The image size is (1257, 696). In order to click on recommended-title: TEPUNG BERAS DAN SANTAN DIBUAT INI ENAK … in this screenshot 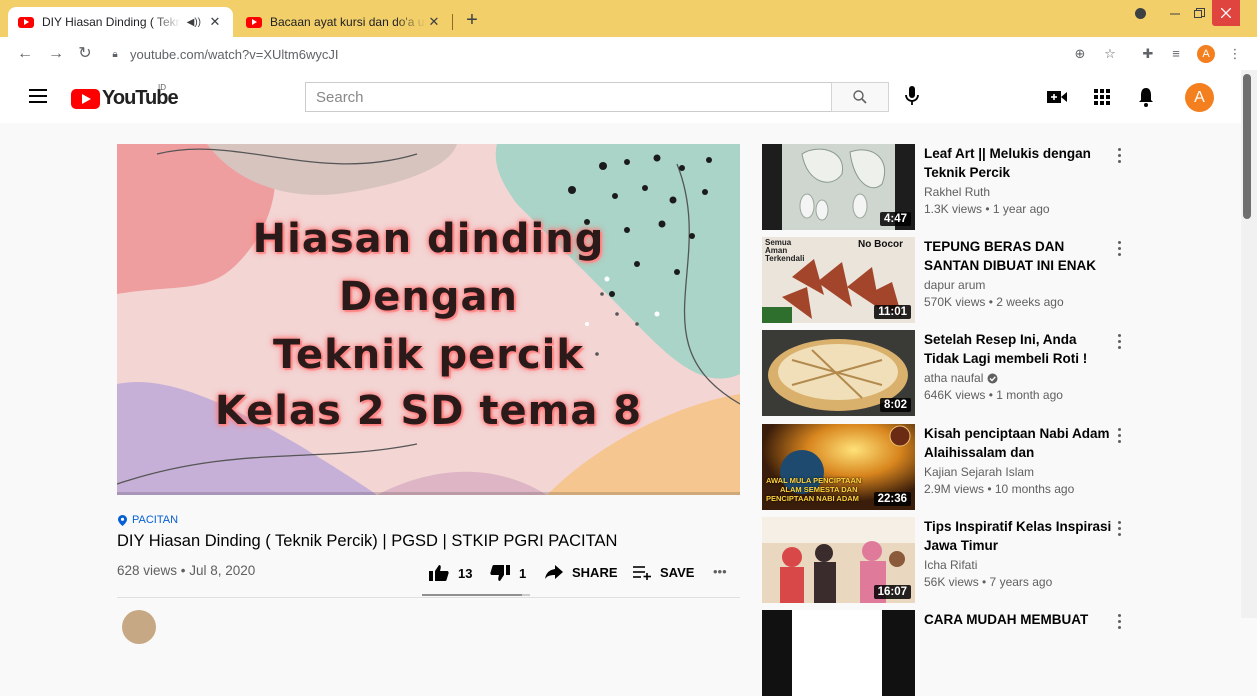, I will do `click(1010, 256)`.